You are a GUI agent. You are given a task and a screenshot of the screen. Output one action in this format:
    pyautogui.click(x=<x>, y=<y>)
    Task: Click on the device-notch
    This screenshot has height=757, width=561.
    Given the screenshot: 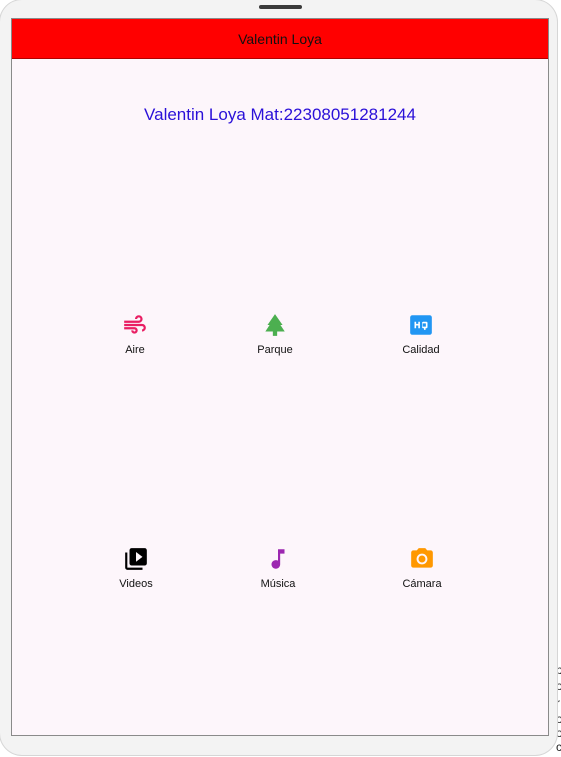 What is the action you would take?
    pyautogui.click(x=280, y=7)
    